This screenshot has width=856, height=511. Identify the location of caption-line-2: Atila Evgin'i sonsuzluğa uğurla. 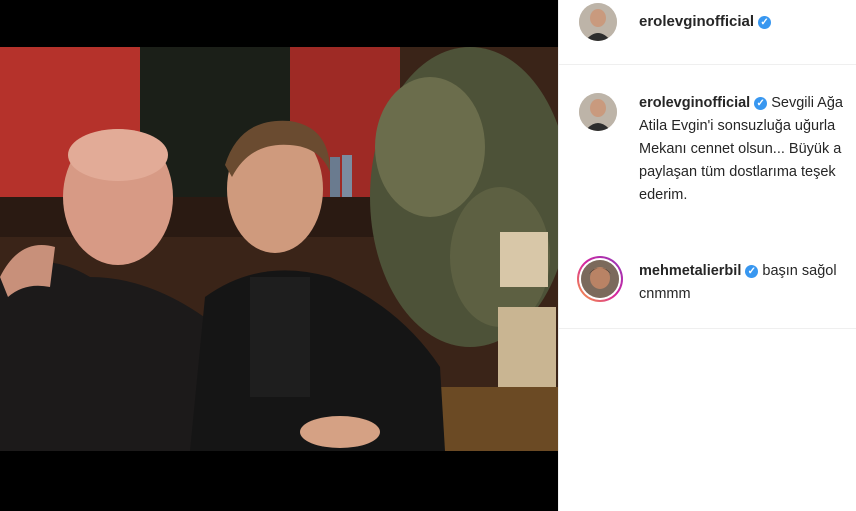
(737, 126).